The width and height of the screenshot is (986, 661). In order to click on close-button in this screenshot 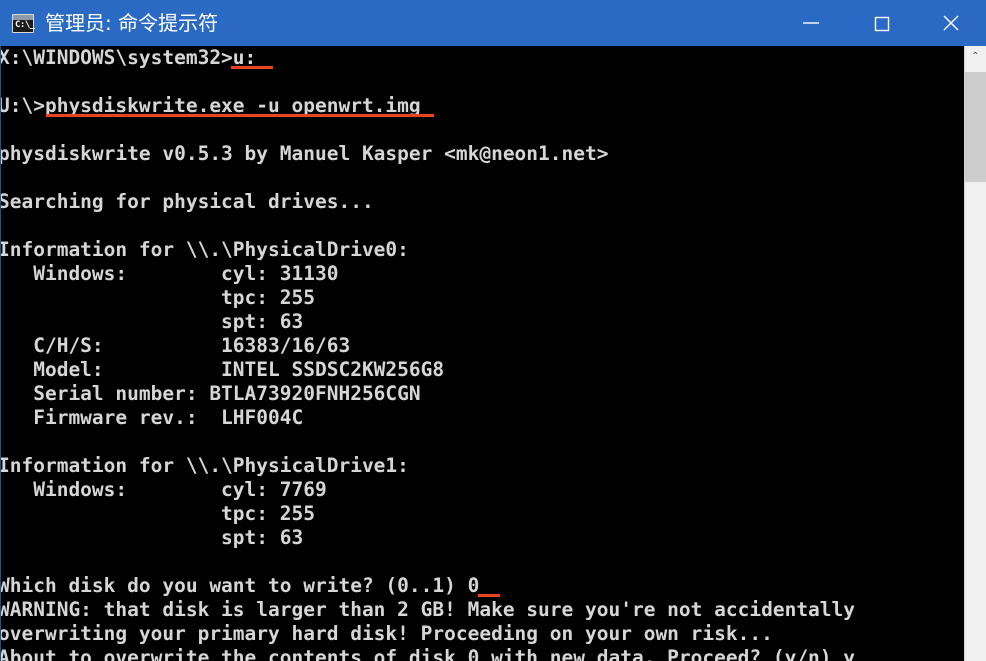, I will do `click(951, 23)`.